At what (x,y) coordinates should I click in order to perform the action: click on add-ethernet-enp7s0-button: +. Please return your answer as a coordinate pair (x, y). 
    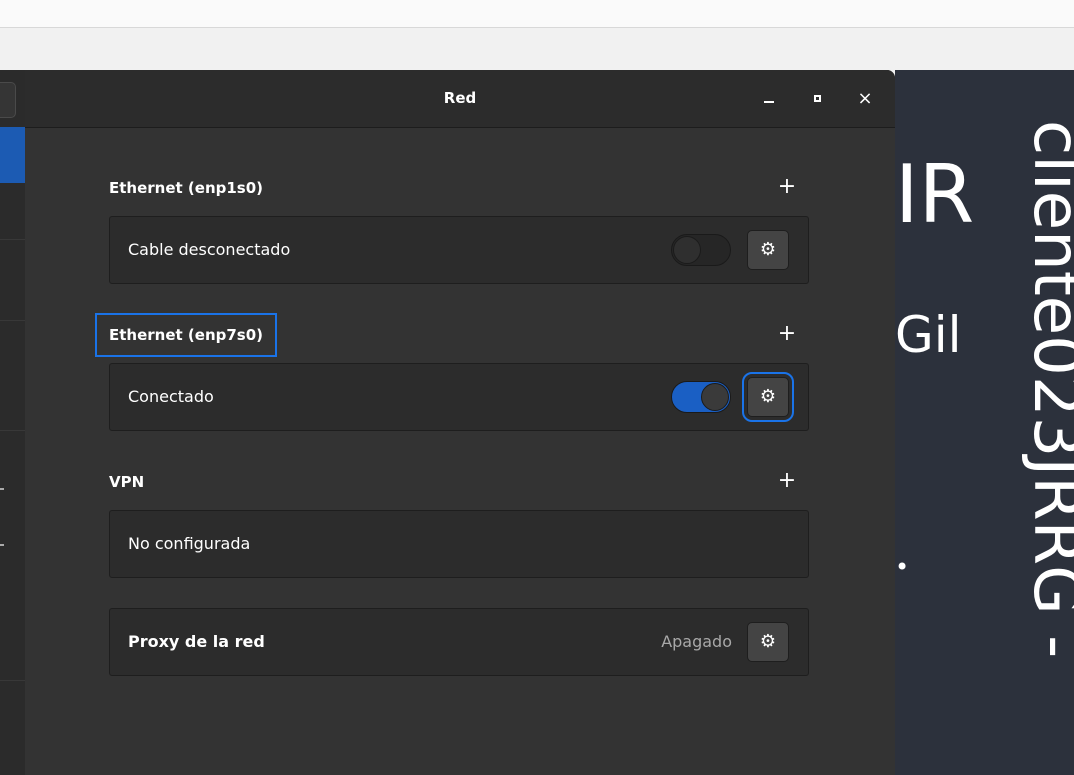
    Looking at the image, I should click on (787, 335).